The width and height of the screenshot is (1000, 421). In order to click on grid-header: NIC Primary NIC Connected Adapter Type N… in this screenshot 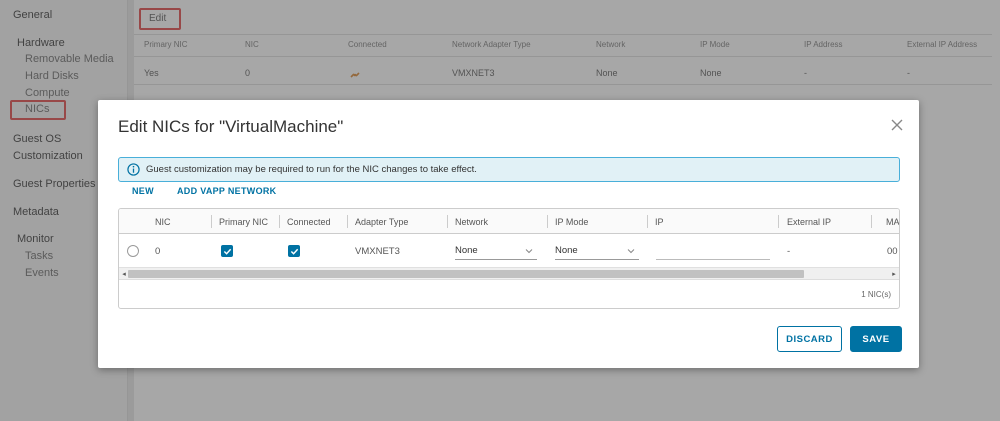, I will do `click(509, 221)`.